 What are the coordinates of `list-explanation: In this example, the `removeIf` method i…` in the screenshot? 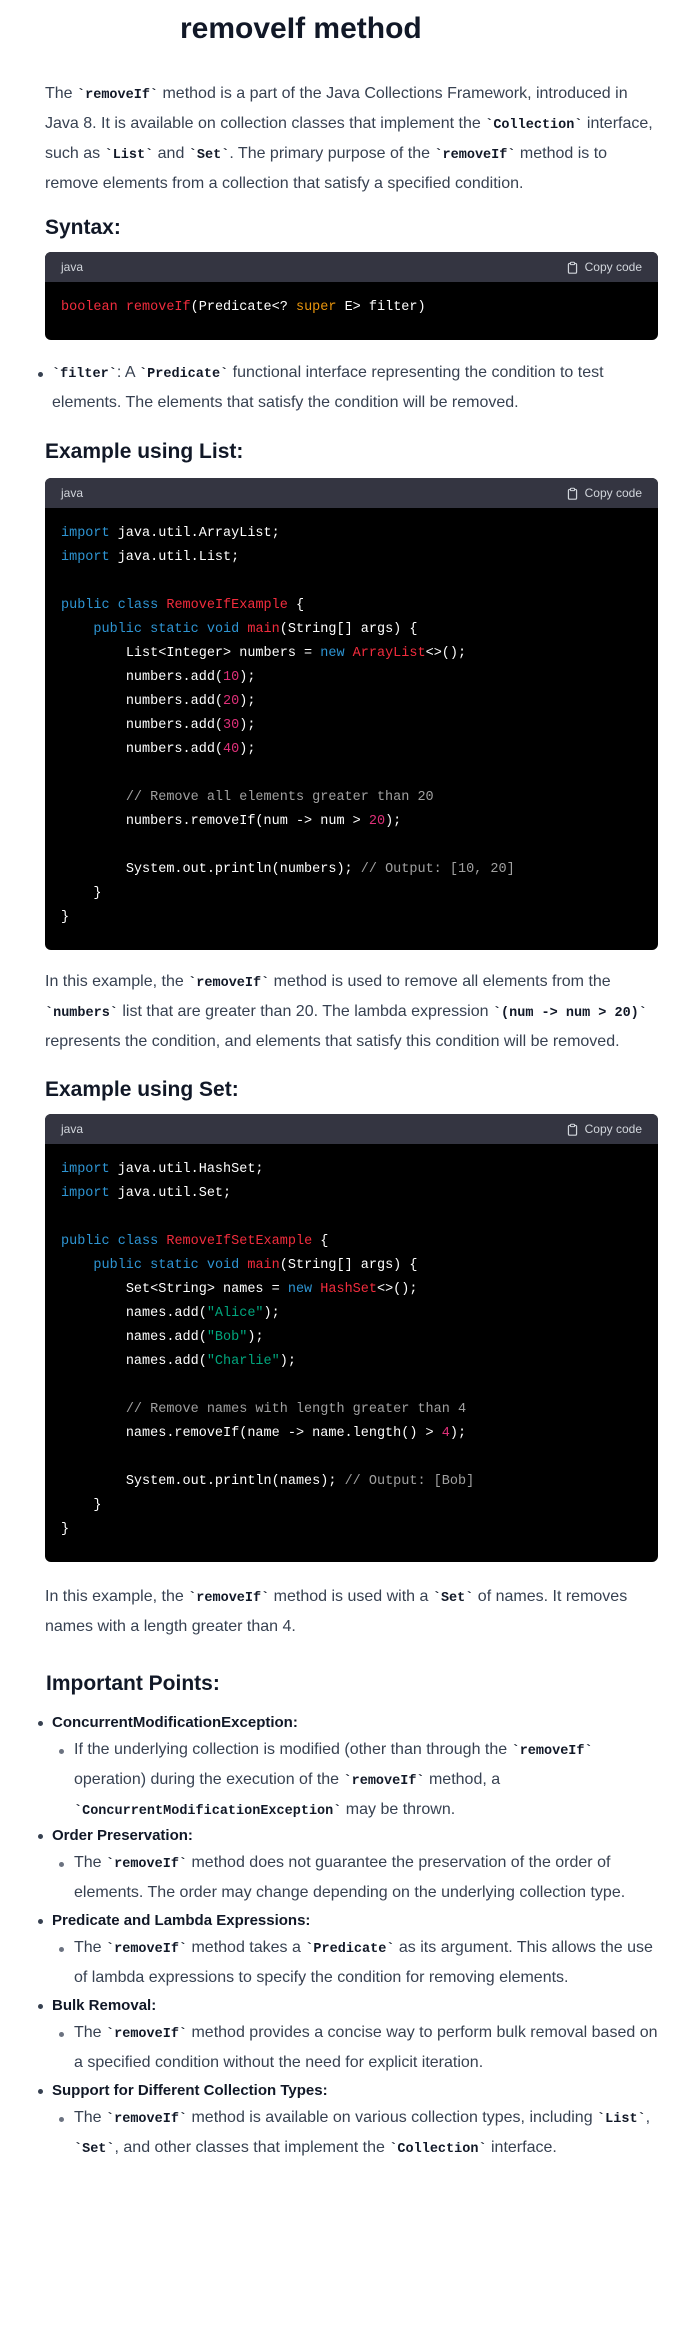 It's located at (346, 1011).